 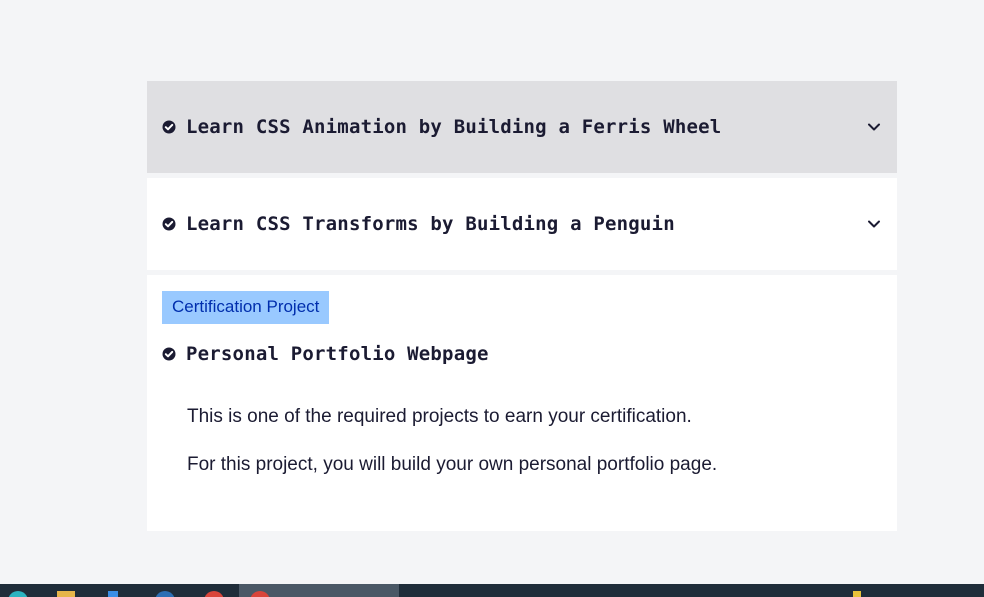 What do you see at coordinates (113, 594) in the screenshot?
I see `store-icon` at bounding box center [113, 594].